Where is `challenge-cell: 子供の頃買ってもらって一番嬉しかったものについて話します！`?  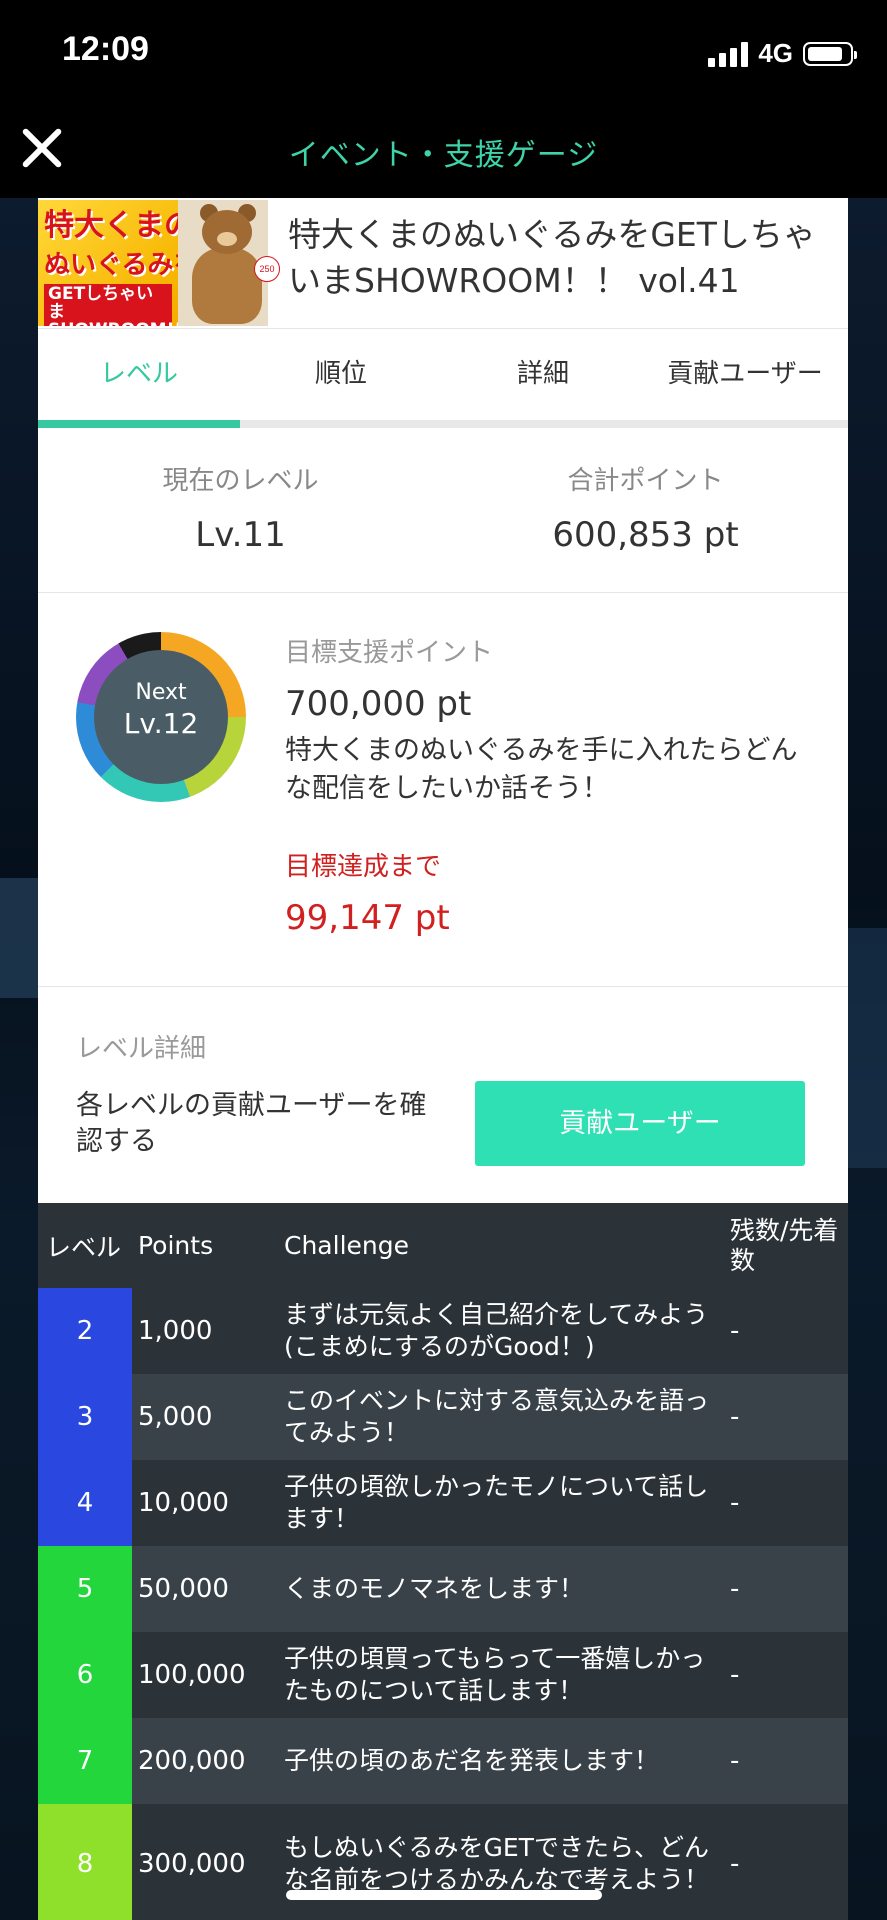
challenge-cell: 子供の頃買ってもらって一番嬉しかったものについて話します！ is located at coordinates (495, 1674).